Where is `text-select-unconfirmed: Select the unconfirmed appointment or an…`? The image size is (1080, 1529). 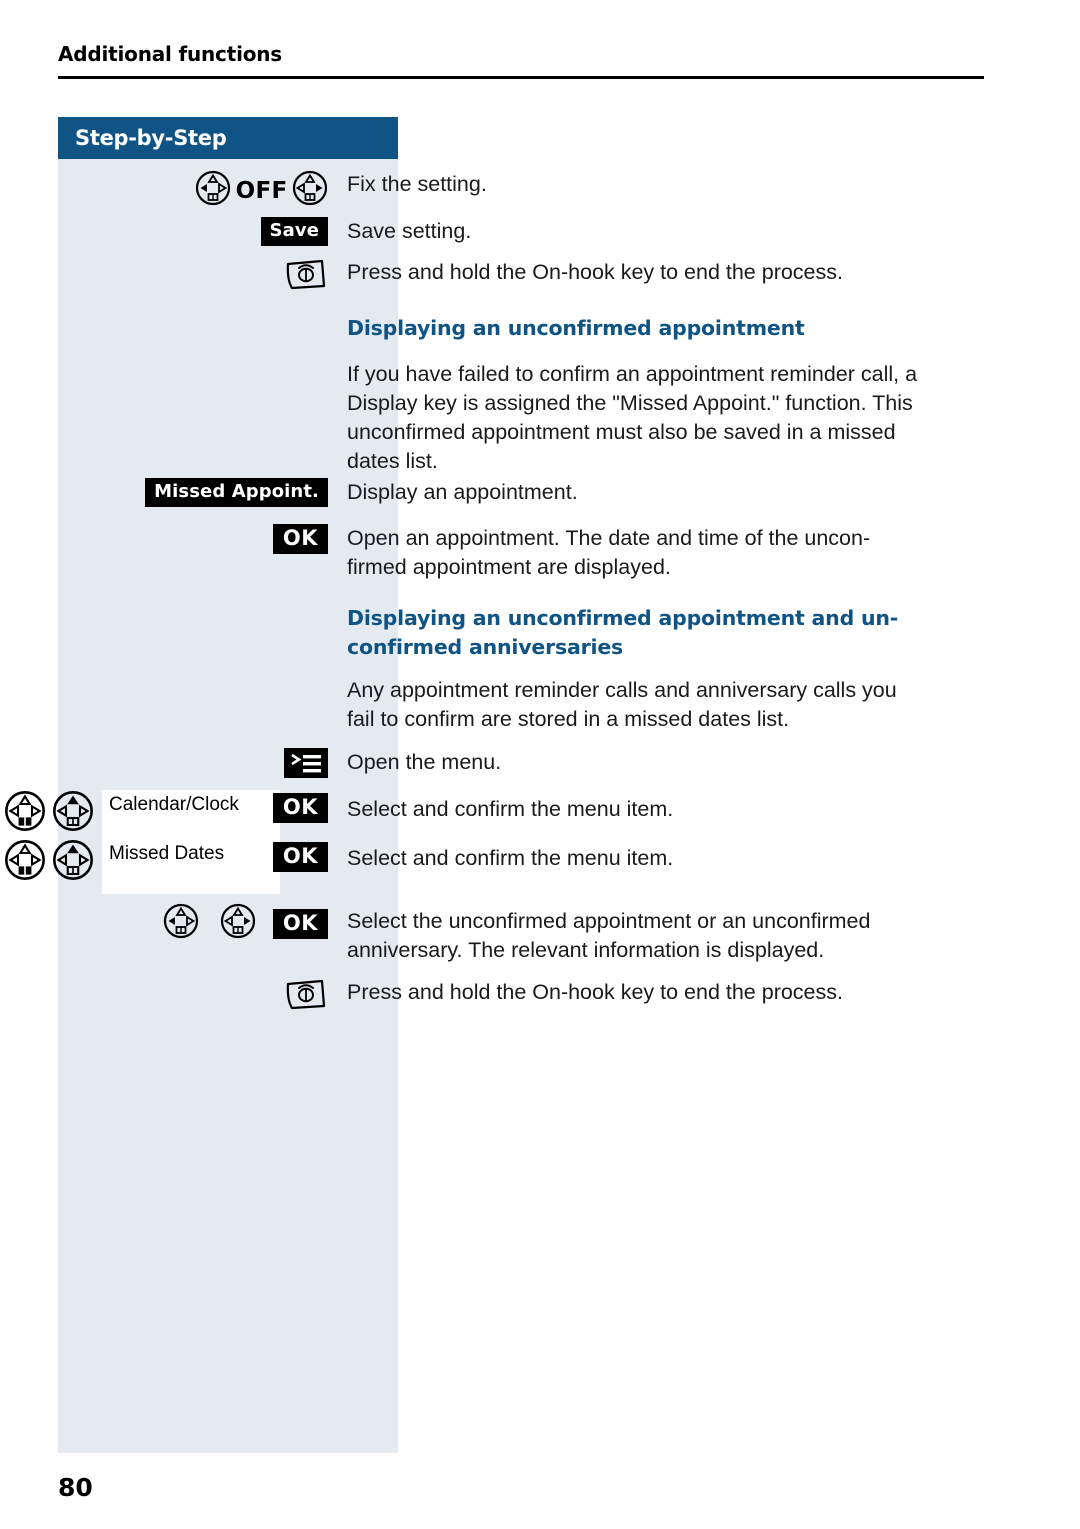
text-select-unconfirmed: Select the unconfirmed appointment or an… is located at coordinates (609, 935).